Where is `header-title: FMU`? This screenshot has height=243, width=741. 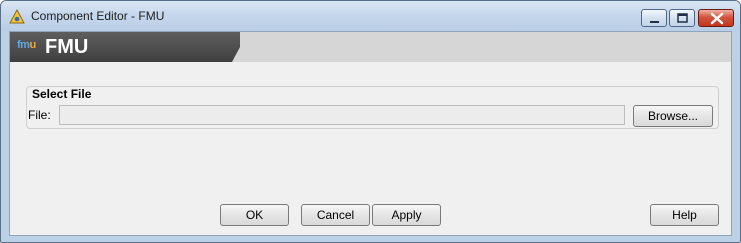
header-title: FMU is located at coordinates (67, 47).